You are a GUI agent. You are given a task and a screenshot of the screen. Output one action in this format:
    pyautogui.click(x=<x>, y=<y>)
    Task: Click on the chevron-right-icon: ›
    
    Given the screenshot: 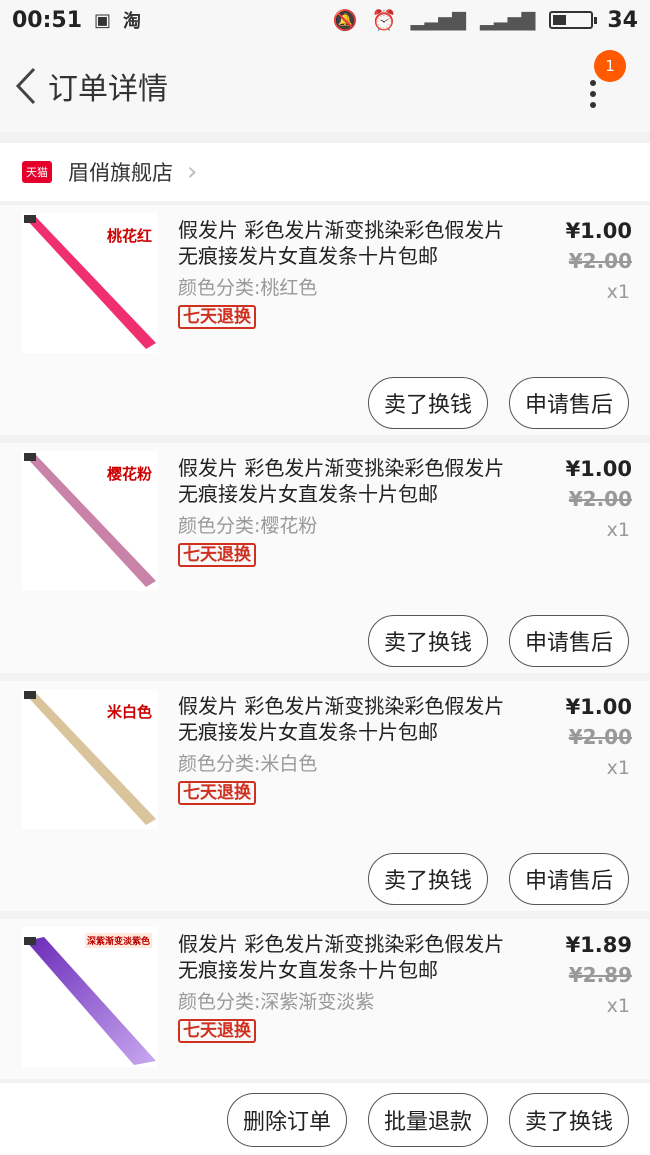 What is the action you would take?
    pyautogui.click(x=192, y=172)
    